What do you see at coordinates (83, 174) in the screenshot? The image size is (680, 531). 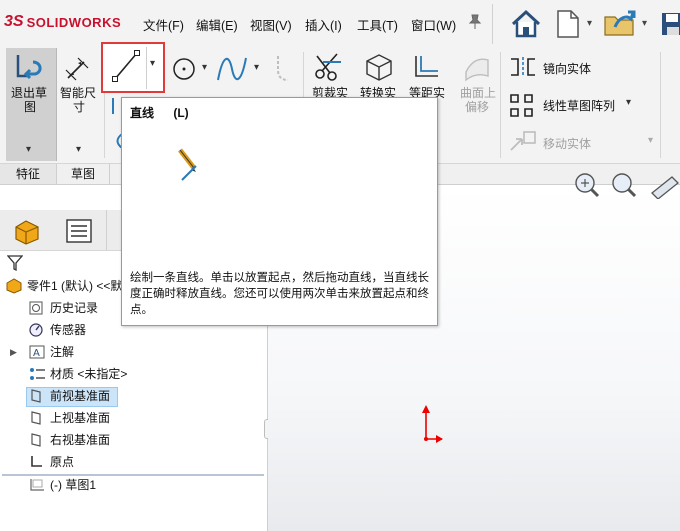 I see `tab-sketch: 草图` at bounding box center [83, 174].